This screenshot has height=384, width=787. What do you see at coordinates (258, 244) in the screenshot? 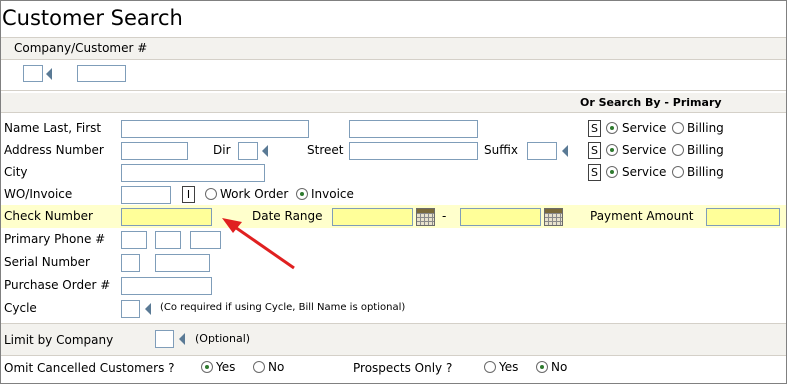
I see `red-pointer-arrow-icon` at bounding box center [258, 244].